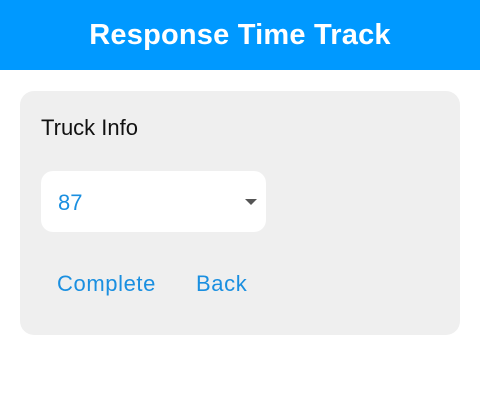 This screenshot has width=480, height=405. I want to click on card-title: Truck Info, so click(89, 127).